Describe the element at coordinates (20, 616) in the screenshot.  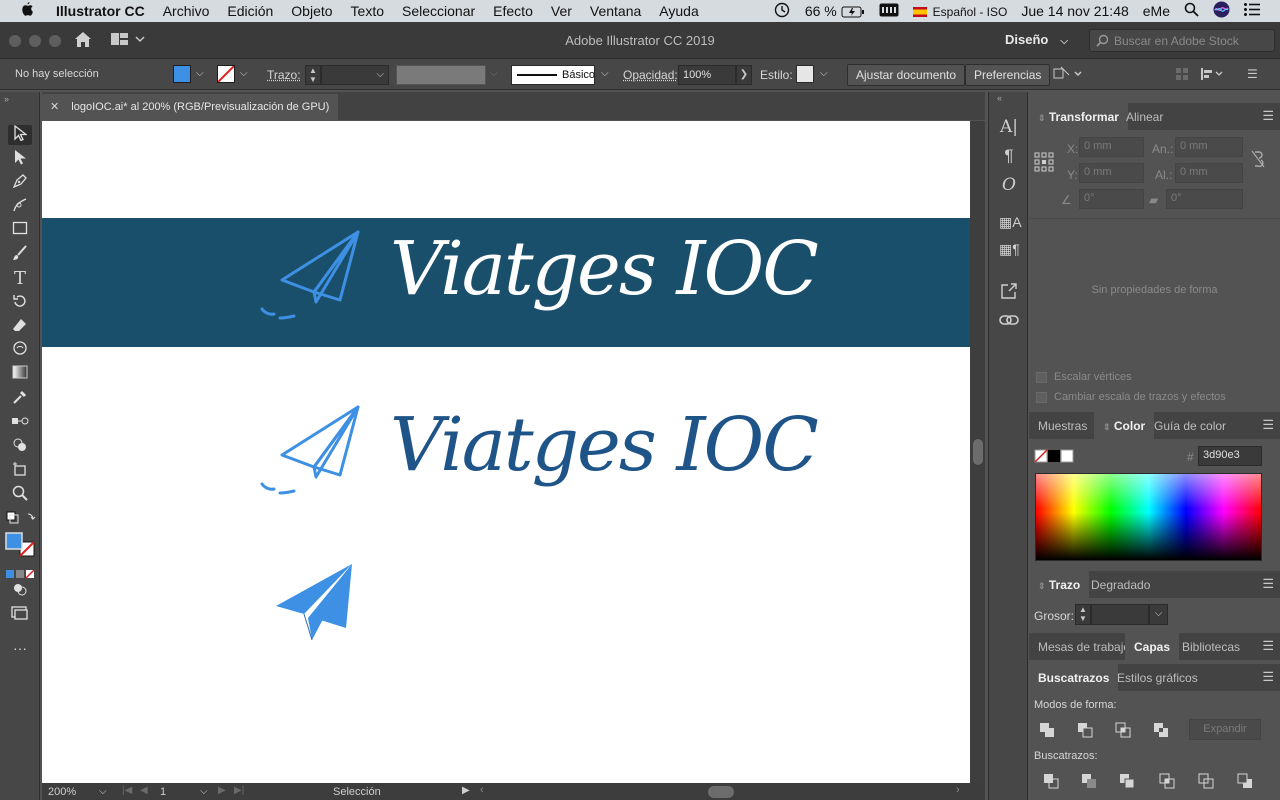
I see `screen-mode-icon` at that location.